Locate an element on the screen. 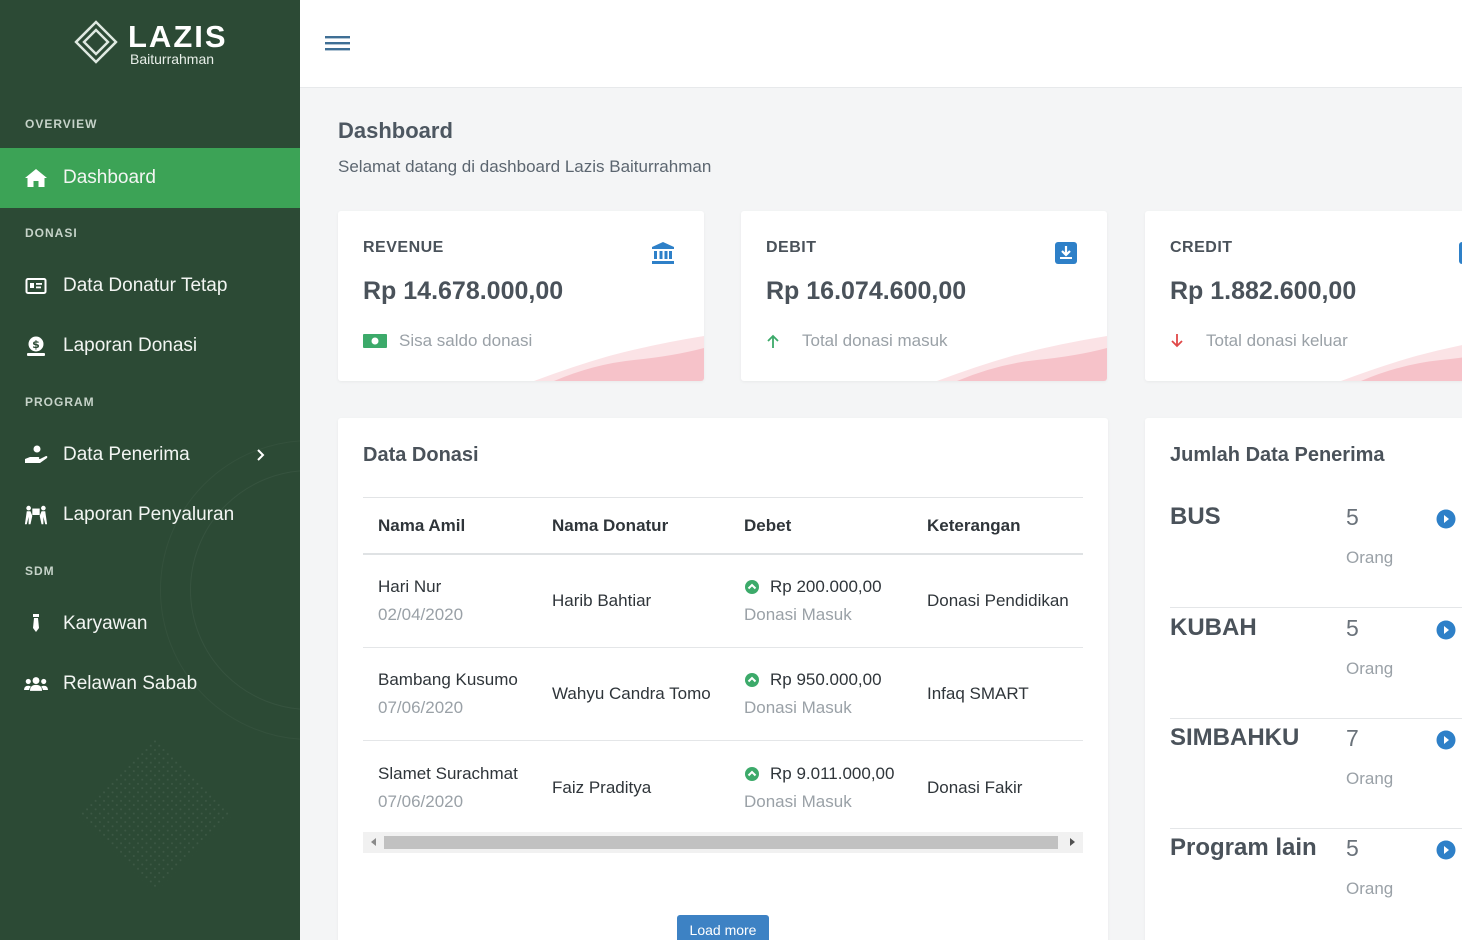 The image size is (1462, 940). program-name: Program lain is located at coordinates (1243, 847).